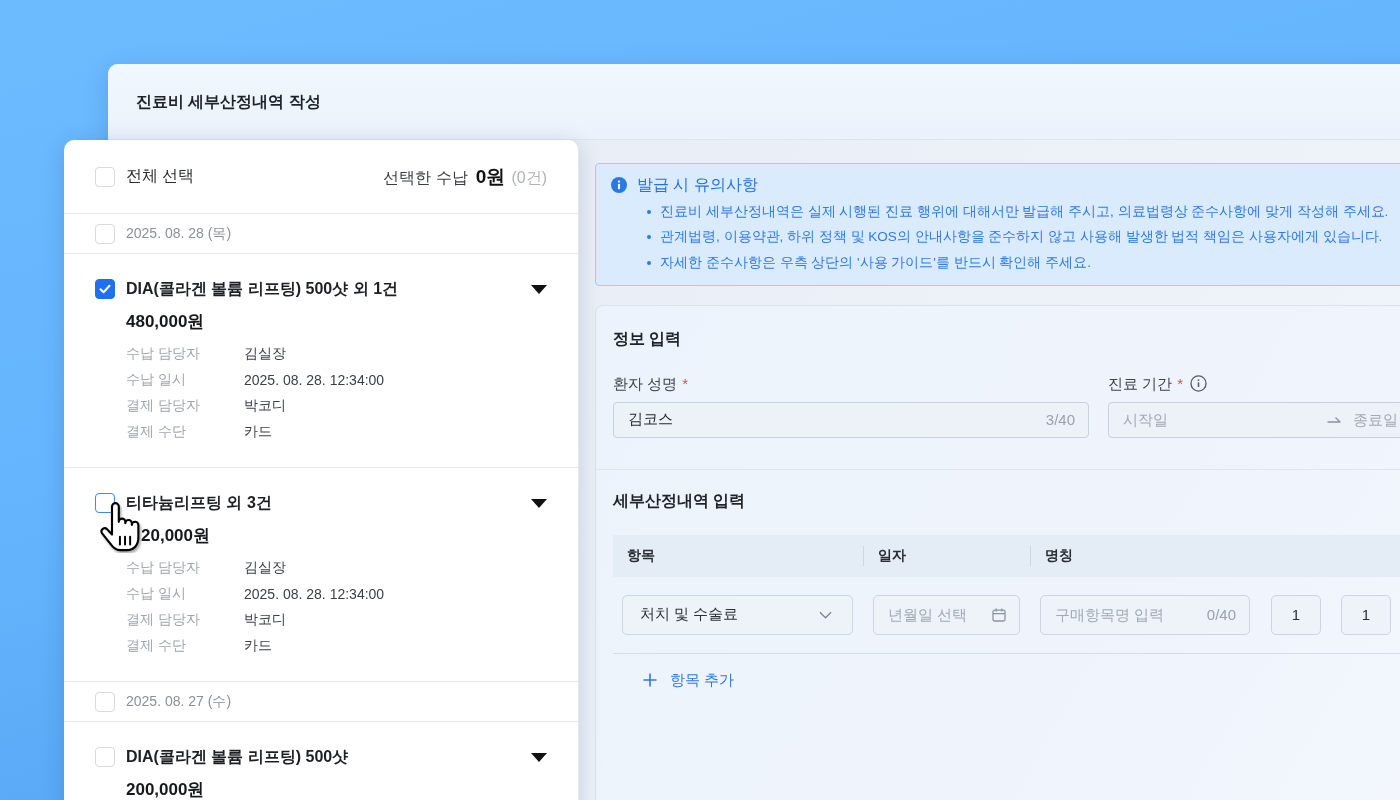 The image size is (1400, 800). Describe the element at coordinates (179, 233) in the screenshot. I see `date-label: 2025. 08. 28 (목)` at that location.